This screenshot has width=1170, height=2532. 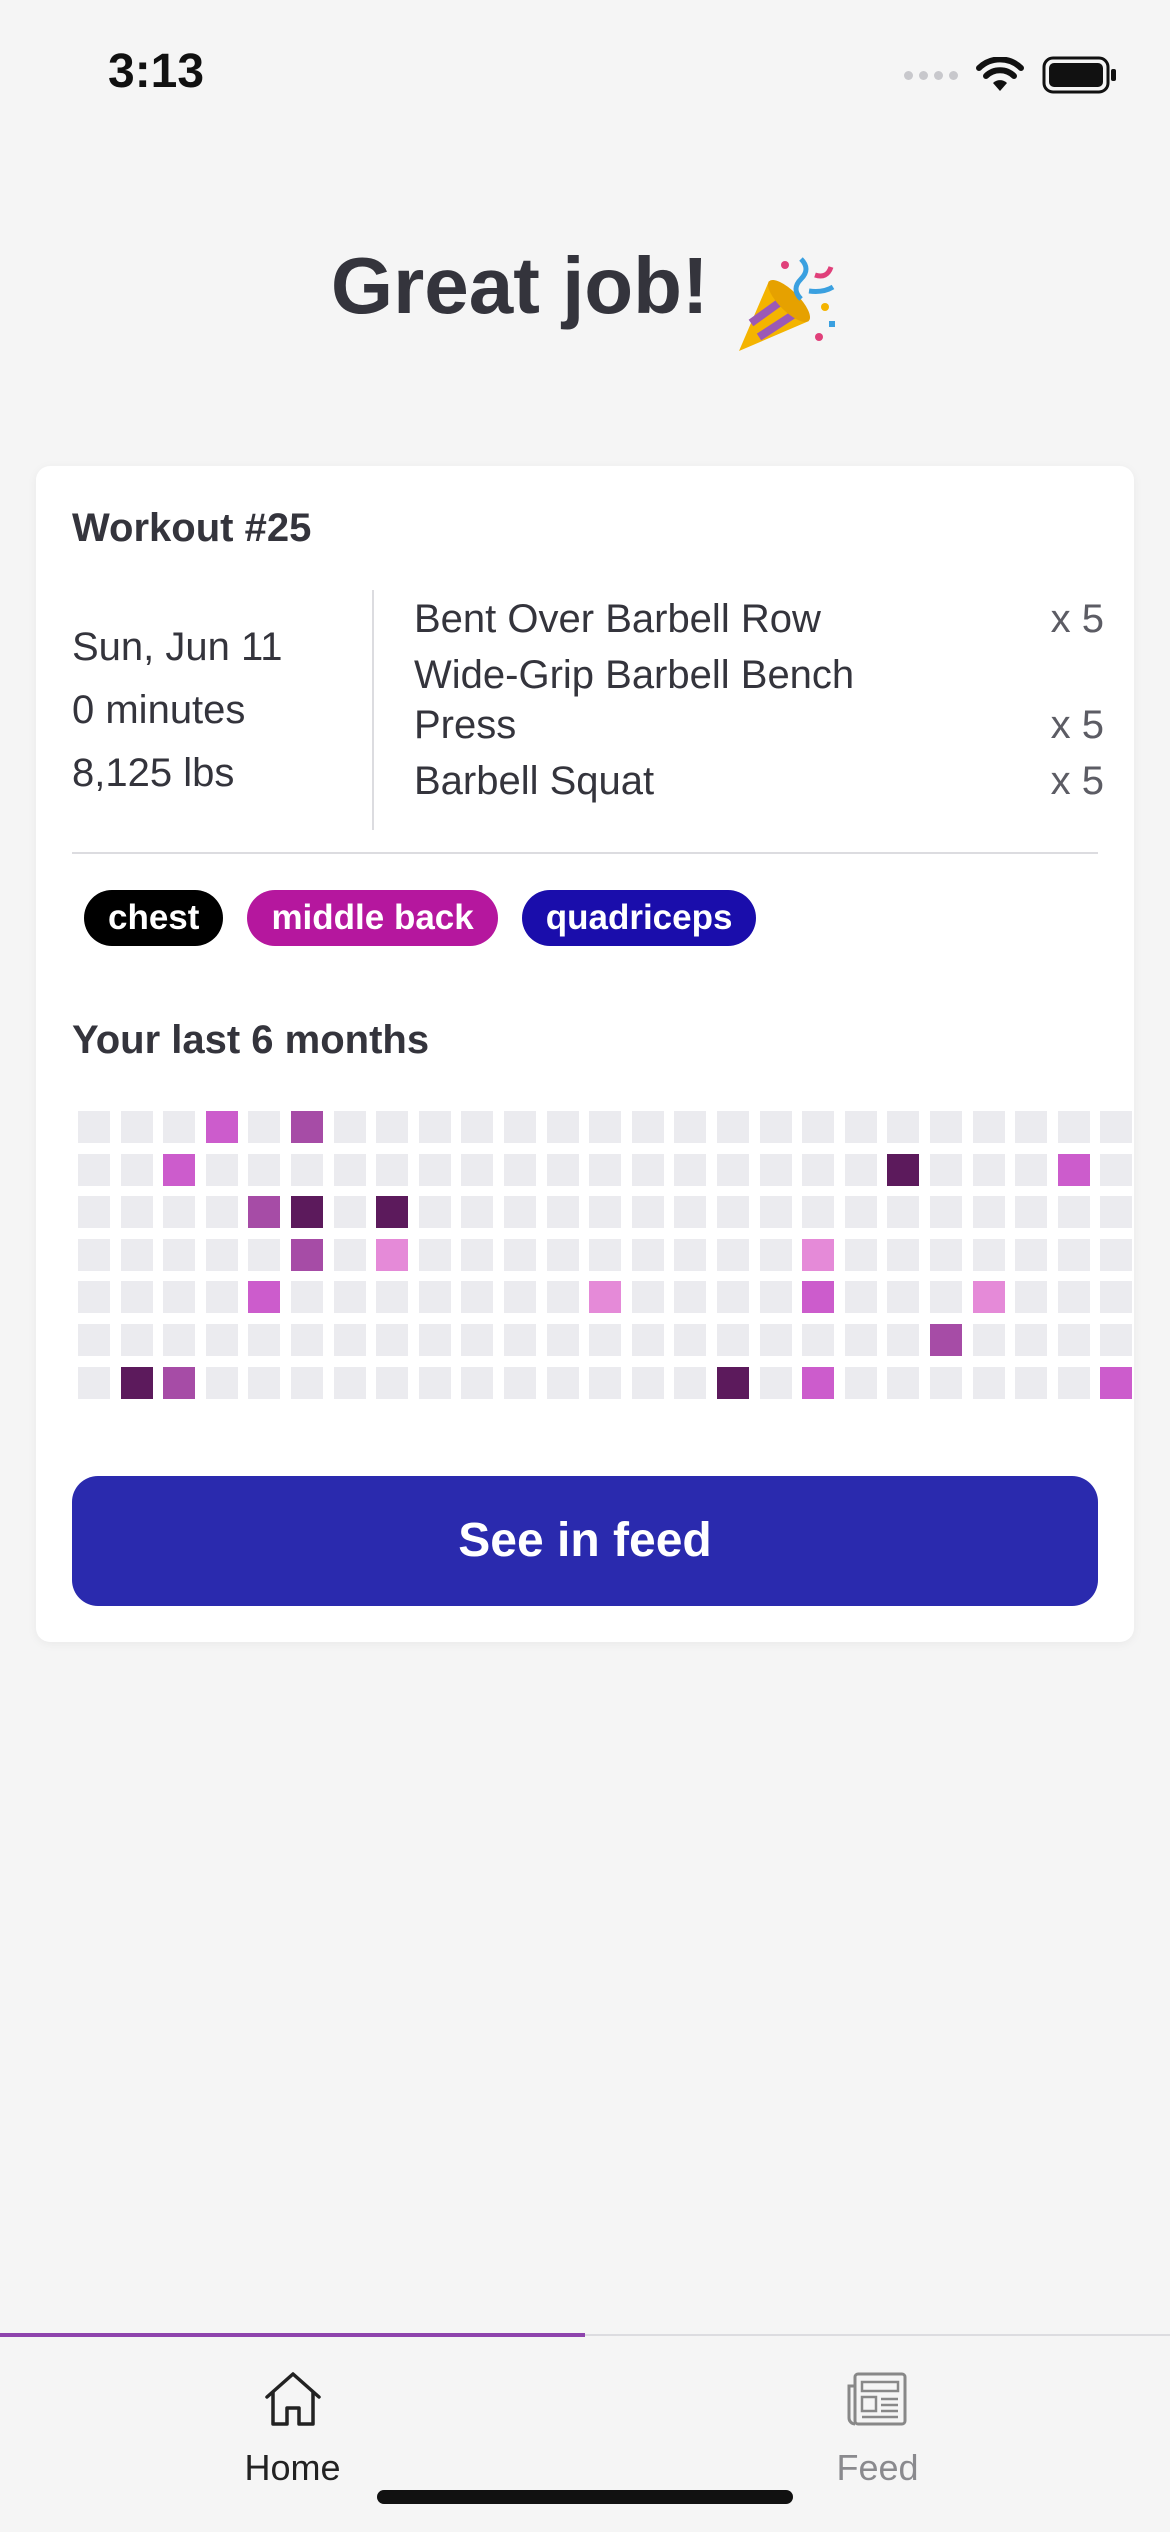 I want to click on active-tab-indicator, so click(x=292, y=2335).